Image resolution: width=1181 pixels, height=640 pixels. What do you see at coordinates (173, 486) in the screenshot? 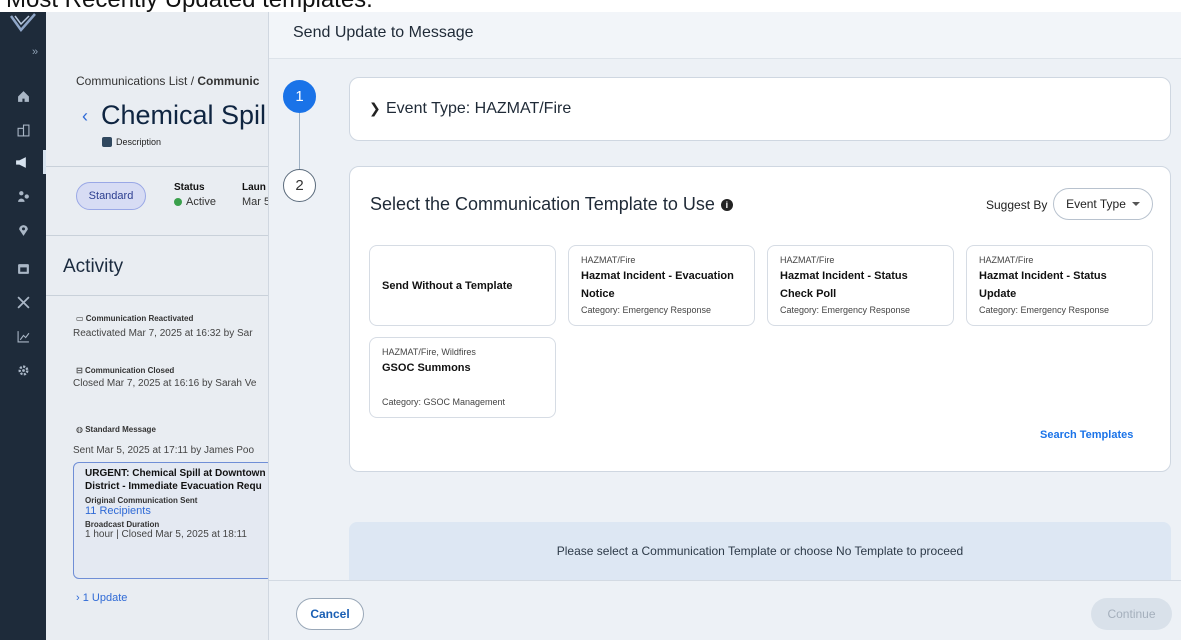
I see `message-line: District - Immediate Evacuation Requ` at bounding box center [173, 486].